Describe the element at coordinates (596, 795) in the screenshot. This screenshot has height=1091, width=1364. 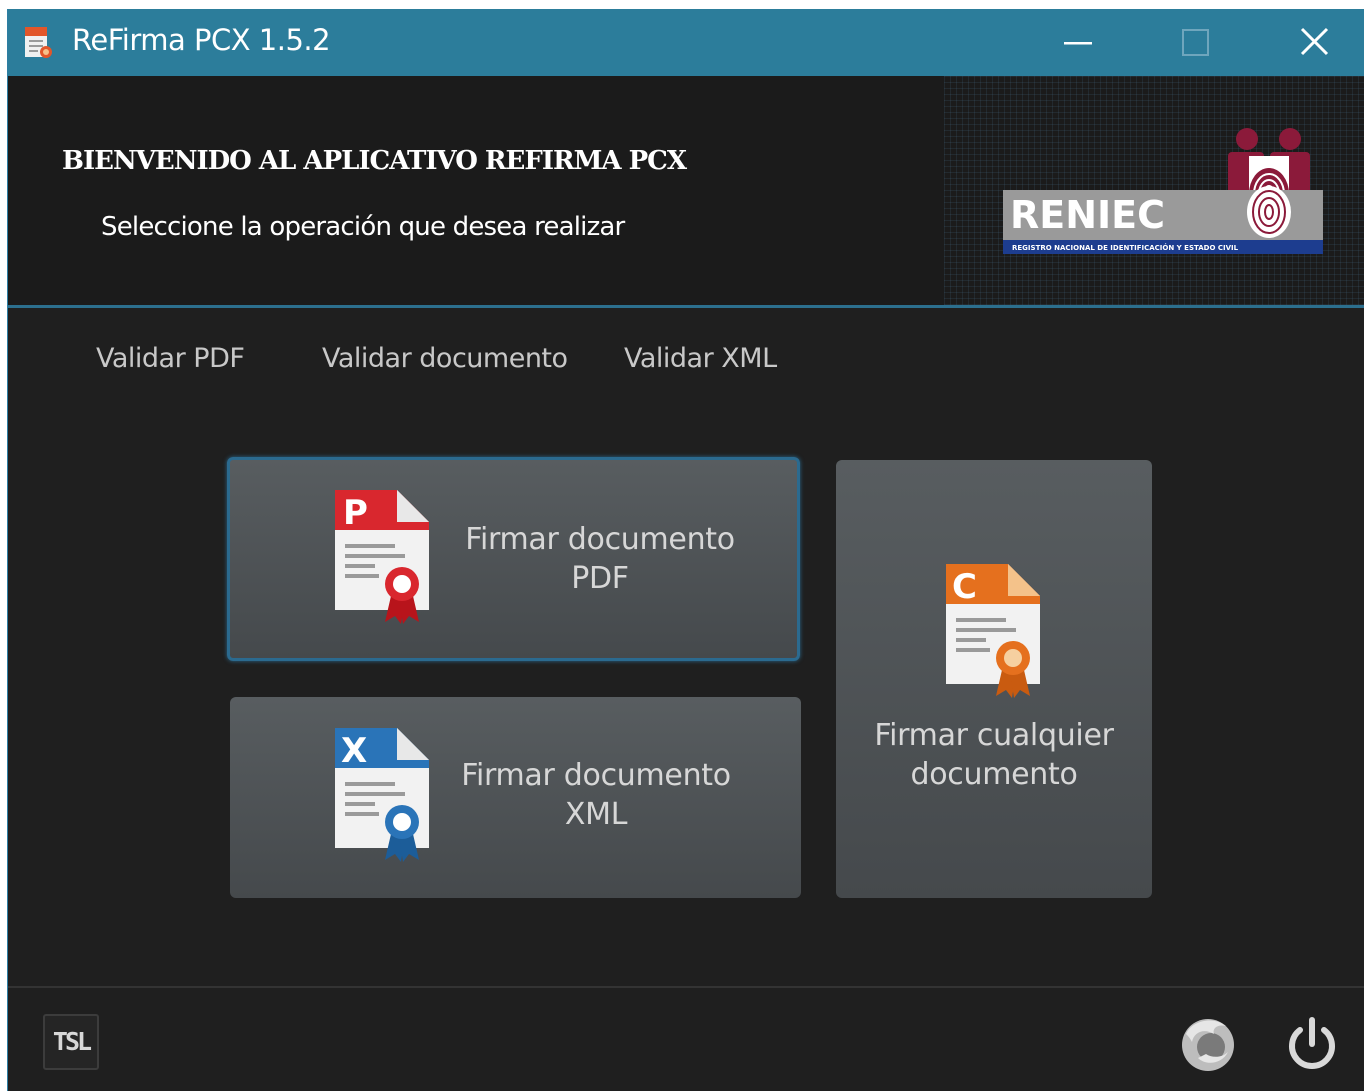
I see `sign-xml-label: Firmar documento XML` at that location.